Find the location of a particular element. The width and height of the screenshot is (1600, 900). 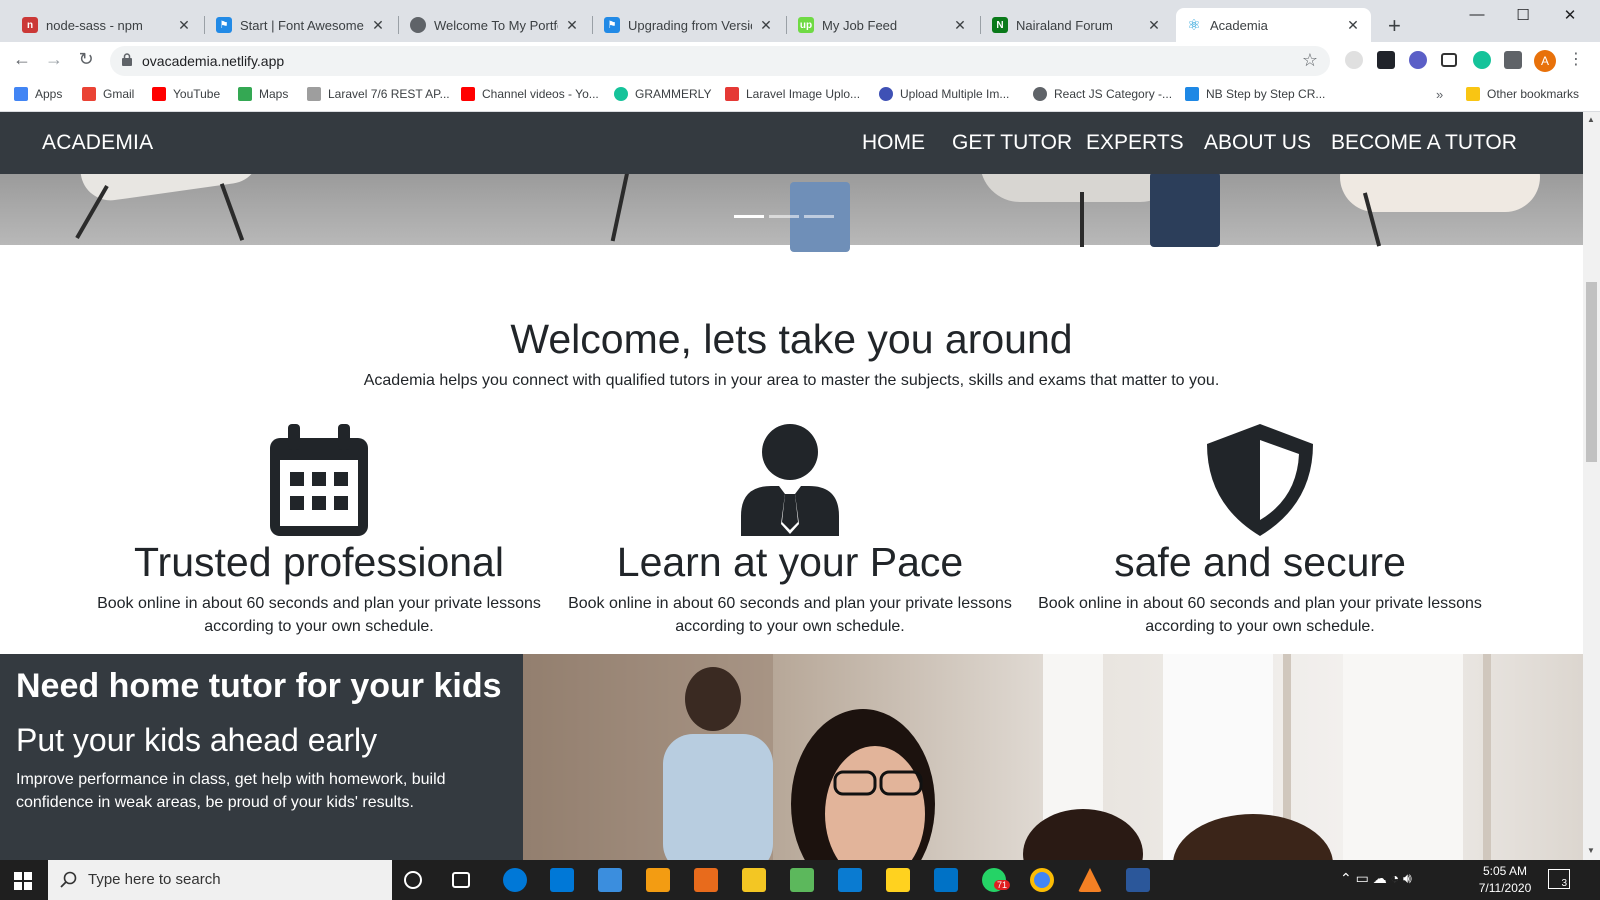

browser-tab-job-feed: up My Job Feed ✕ is located at coordinates (883, 25).